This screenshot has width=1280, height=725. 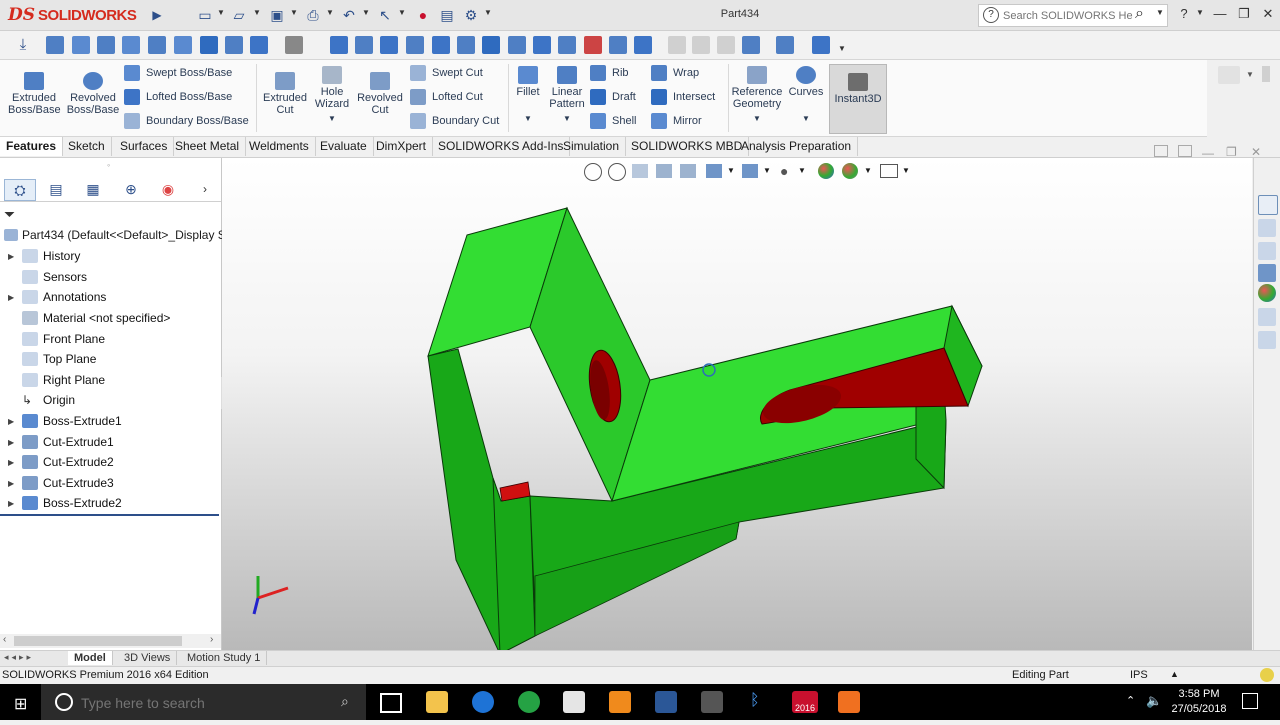 I want to click on tab-sketch: Sketch, so click(x=87, y=146).